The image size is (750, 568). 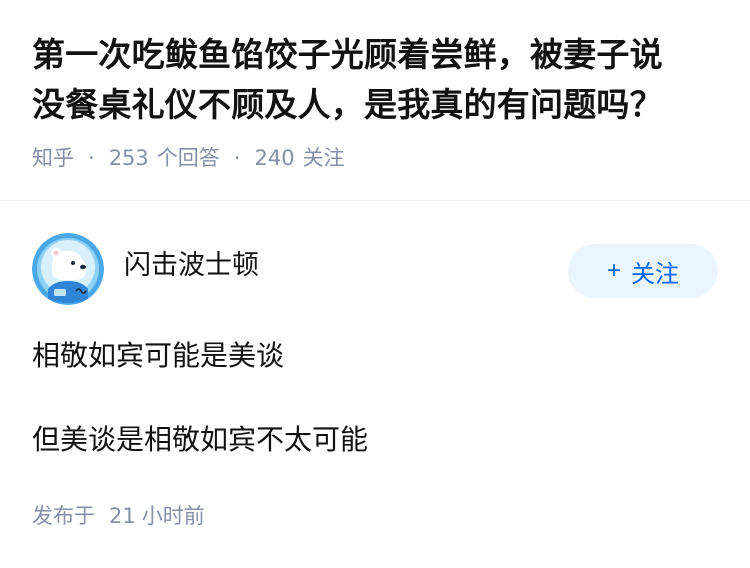 I want to click on polar-bear-astronaut-avatar-icon, so click(x=68, y=269).